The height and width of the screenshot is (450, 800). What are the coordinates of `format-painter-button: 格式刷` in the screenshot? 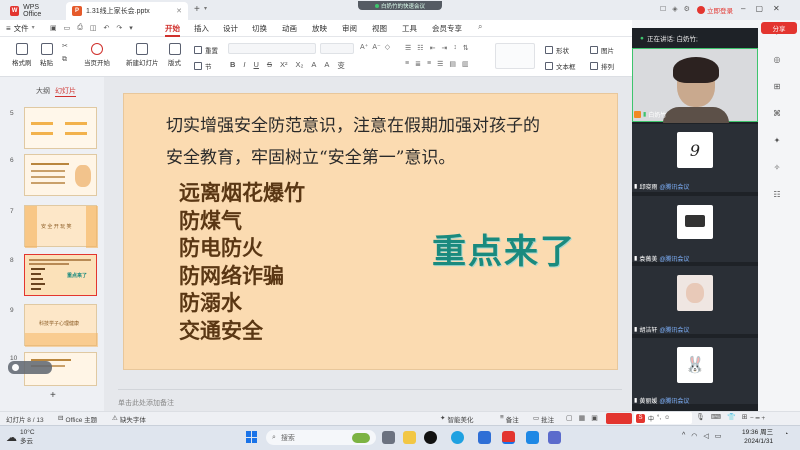 It's located at (22, 55).